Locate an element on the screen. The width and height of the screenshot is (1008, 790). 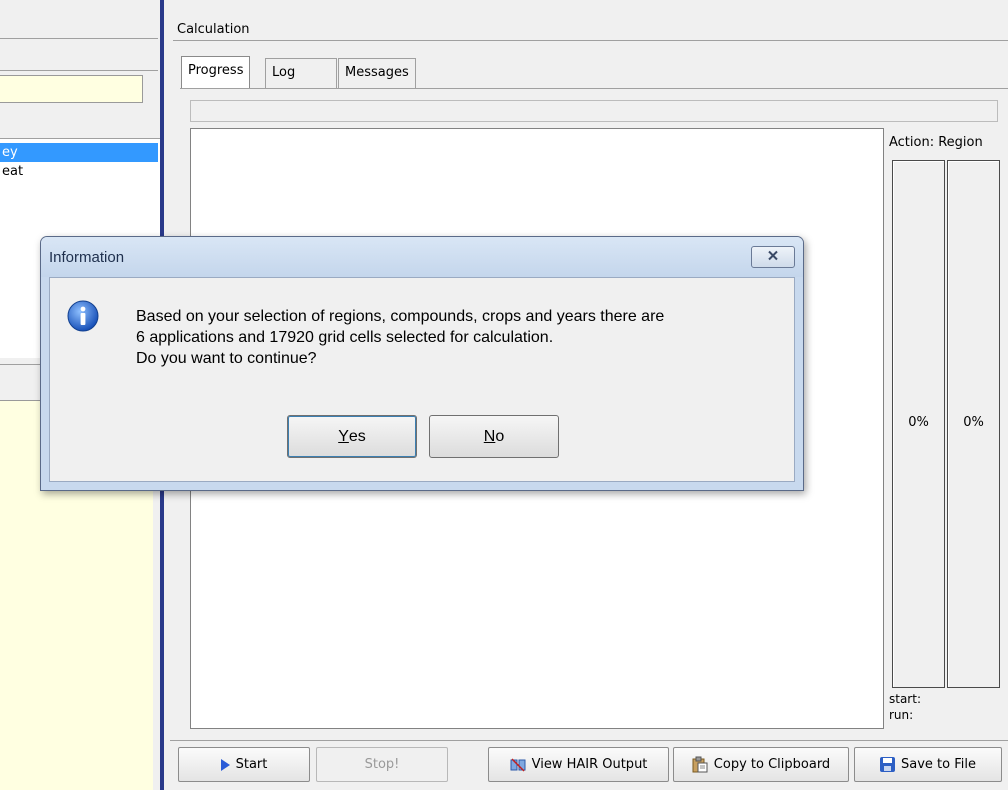
no-button: No is located at coordinates (494, 436).